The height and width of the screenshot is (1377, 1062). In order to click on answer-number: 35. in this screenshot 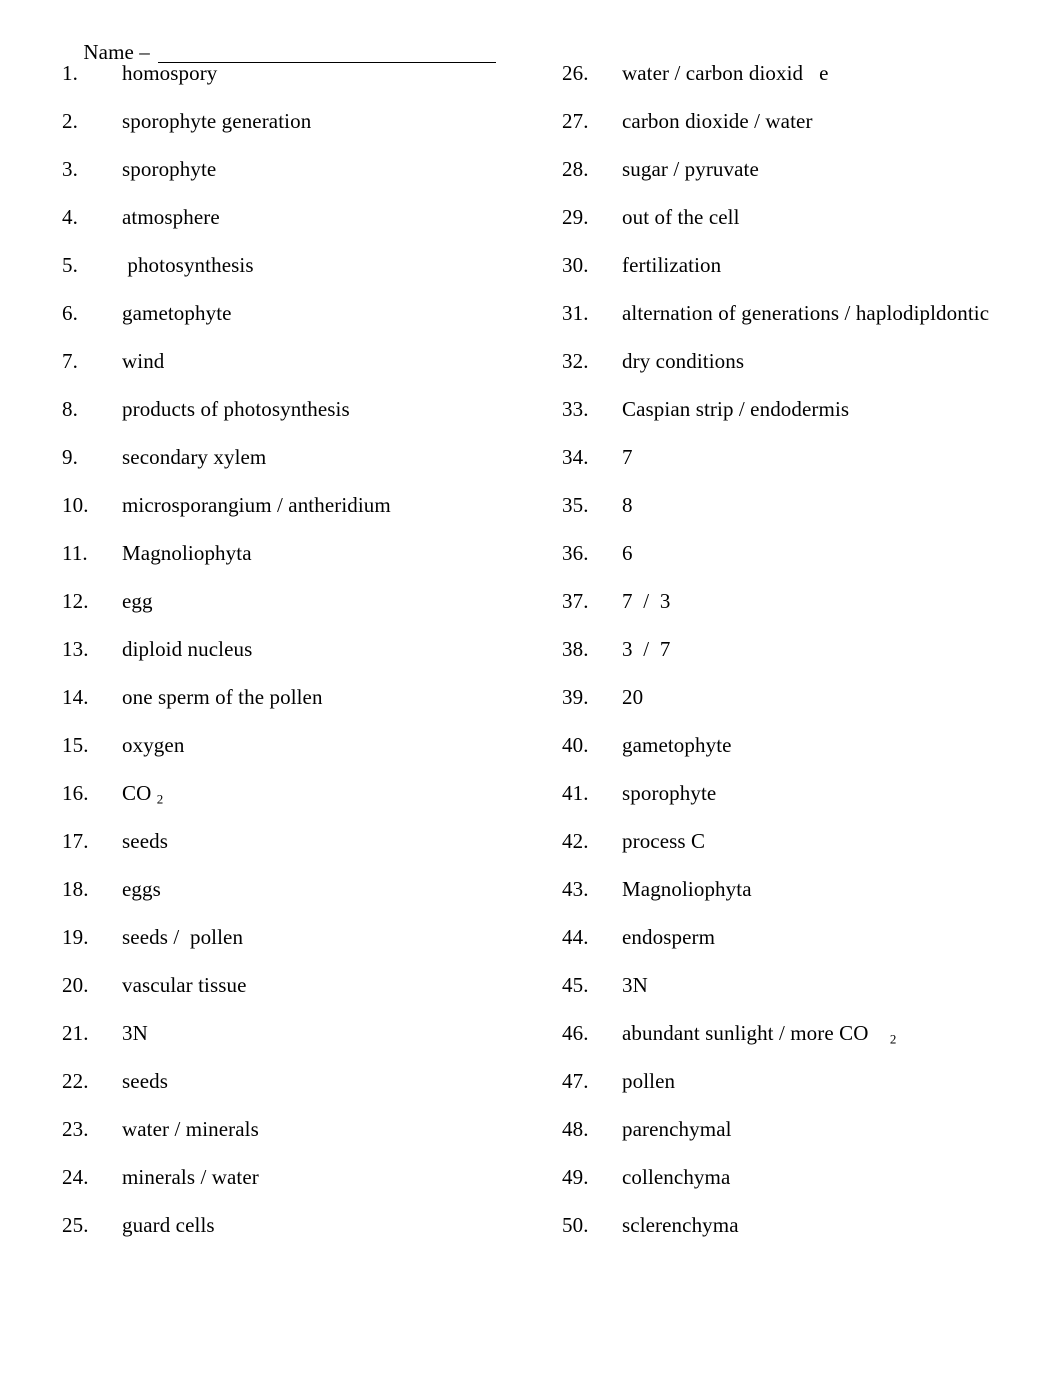, I will do `click(575, 505)`.